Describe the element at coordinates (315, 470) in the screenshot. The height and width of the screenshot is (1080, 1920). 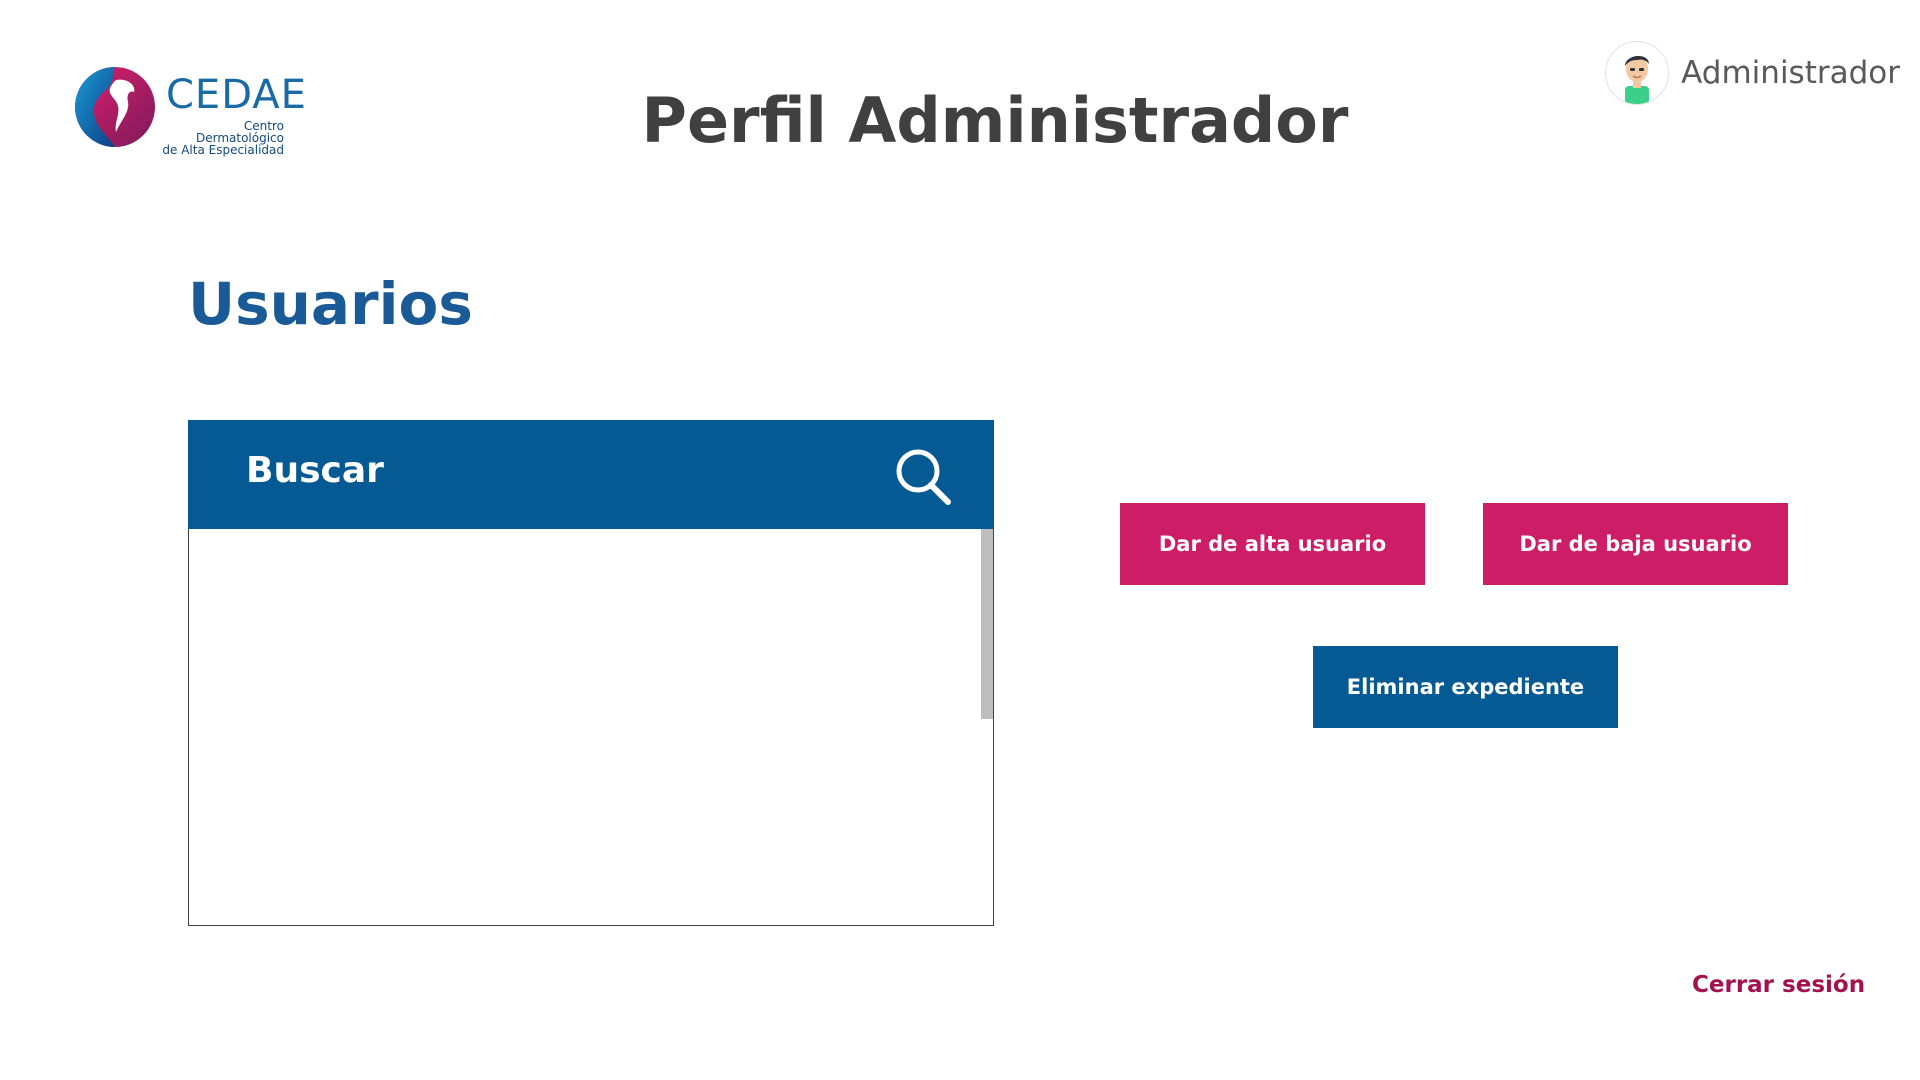
I see `search-input: Buscar` at that location.